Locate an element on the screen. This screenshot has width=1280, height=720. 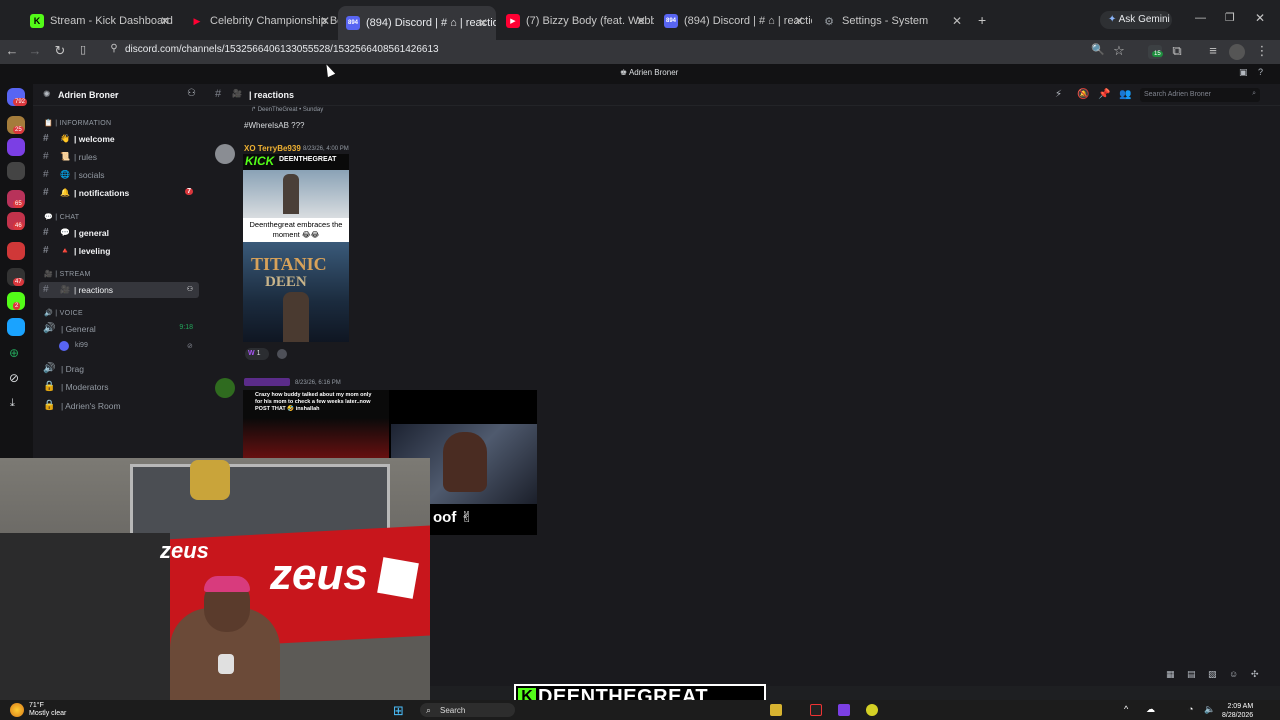
bookmark-star-icon: ☆ is located at coordinates (1119, 51).